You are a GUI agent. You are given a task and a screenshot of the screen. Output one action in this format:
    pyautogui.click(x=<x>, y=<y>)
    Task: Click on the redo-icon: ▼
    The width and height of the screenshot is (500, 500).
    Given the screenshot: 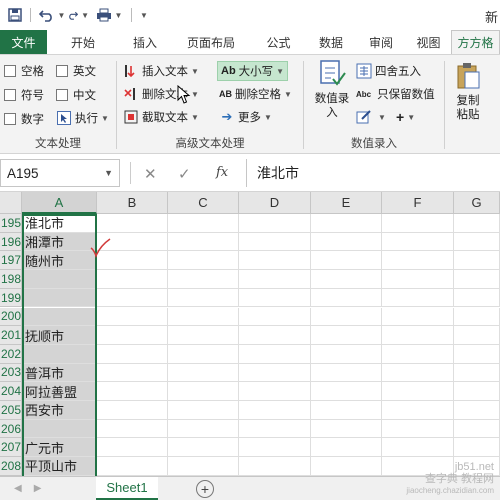 What is the action you would take?
    pyautogui.click(x=78, y=15)
    